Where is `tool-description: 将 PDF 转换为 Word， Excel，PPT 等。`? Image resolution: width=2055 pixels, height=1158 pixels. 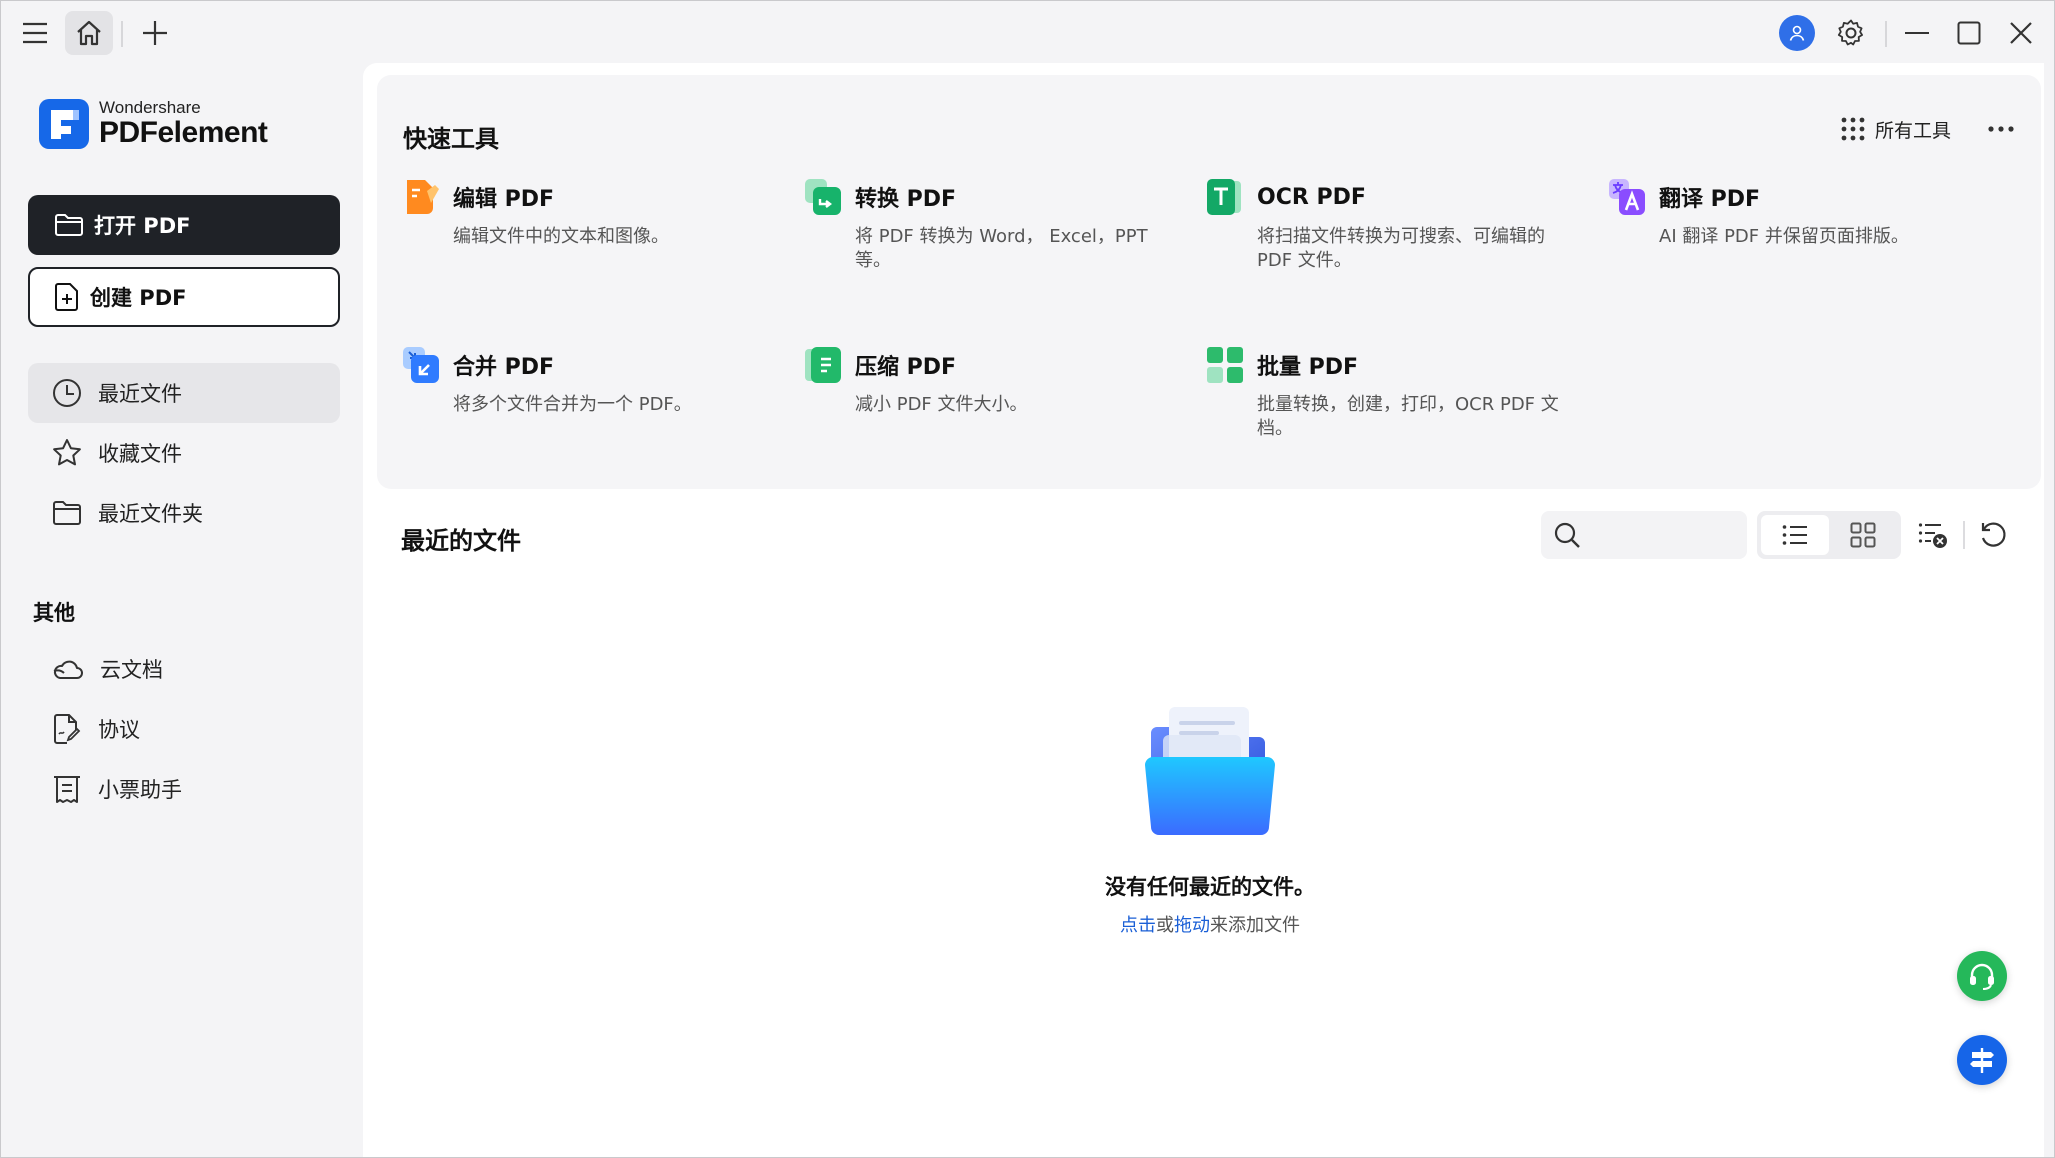
tool-description: 将 PDF 转换为 Word， Excel，PPT 等。 is located at coordinates (1001, 248).